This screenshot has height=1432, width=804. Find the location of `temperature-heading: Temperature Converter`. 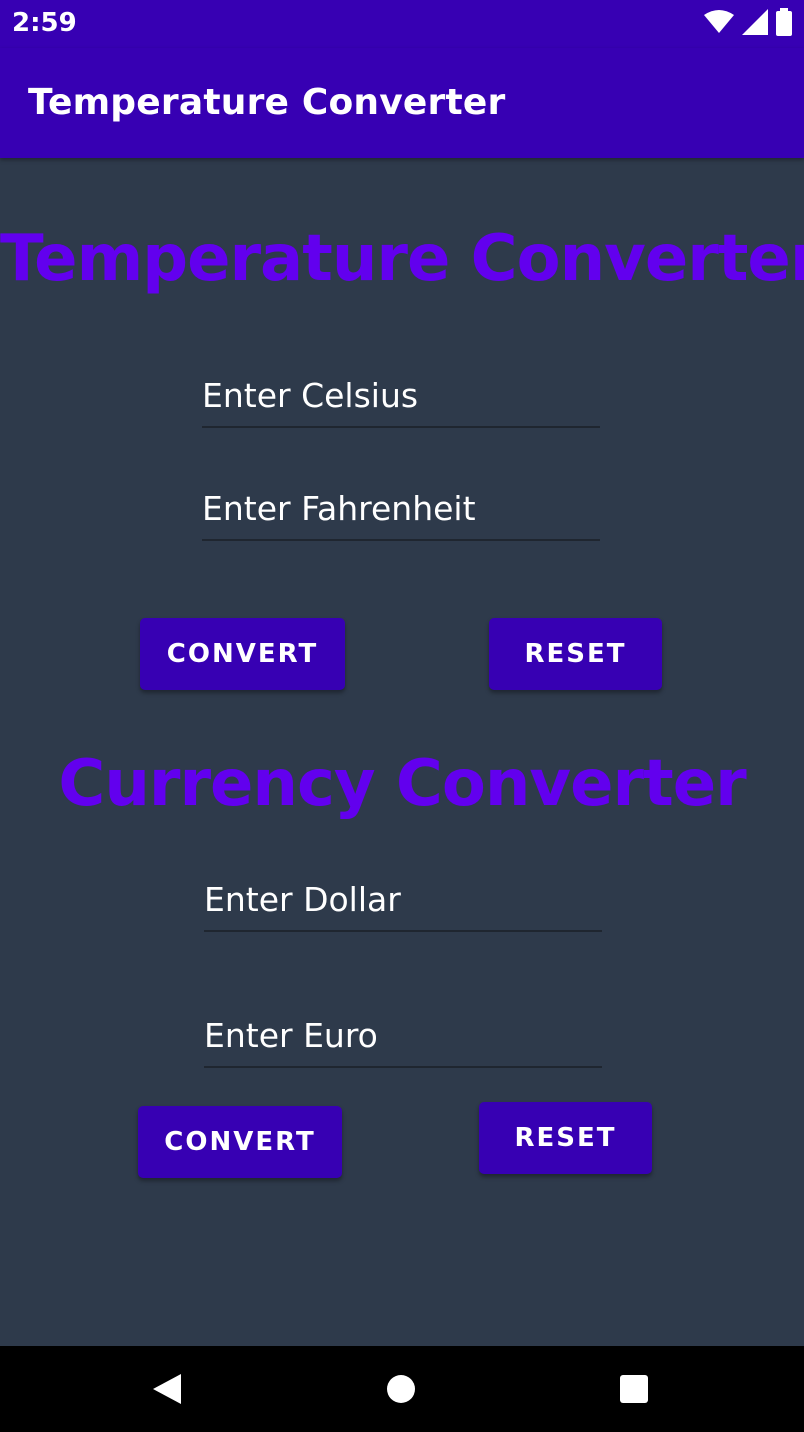

temperature-heading: Temperature Converter is located at coordinates (402, 259).